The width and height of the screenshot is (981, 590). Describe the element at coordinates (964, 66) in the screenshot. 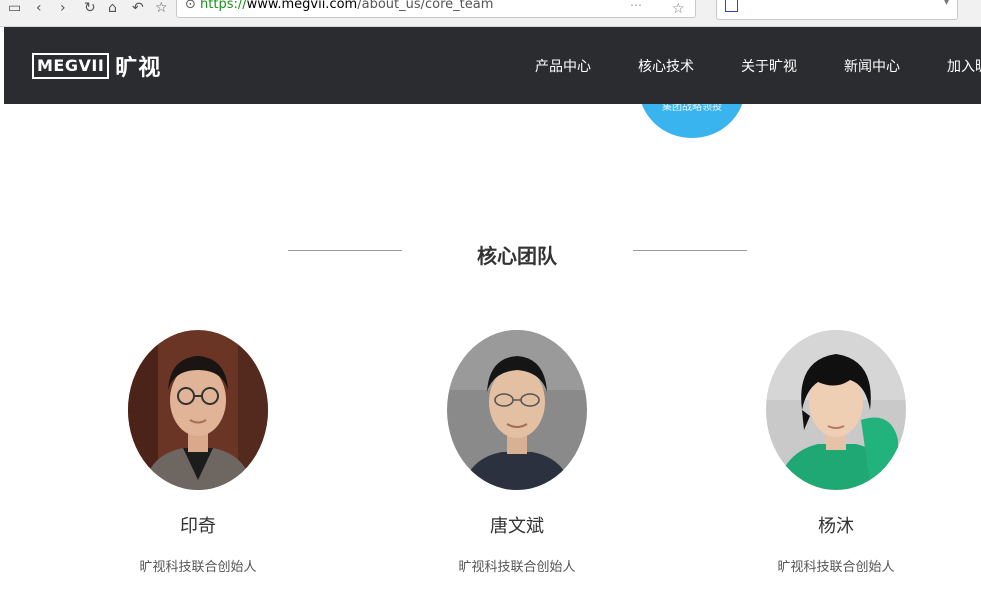

I see `nav-join: 加入旷视` at that location.